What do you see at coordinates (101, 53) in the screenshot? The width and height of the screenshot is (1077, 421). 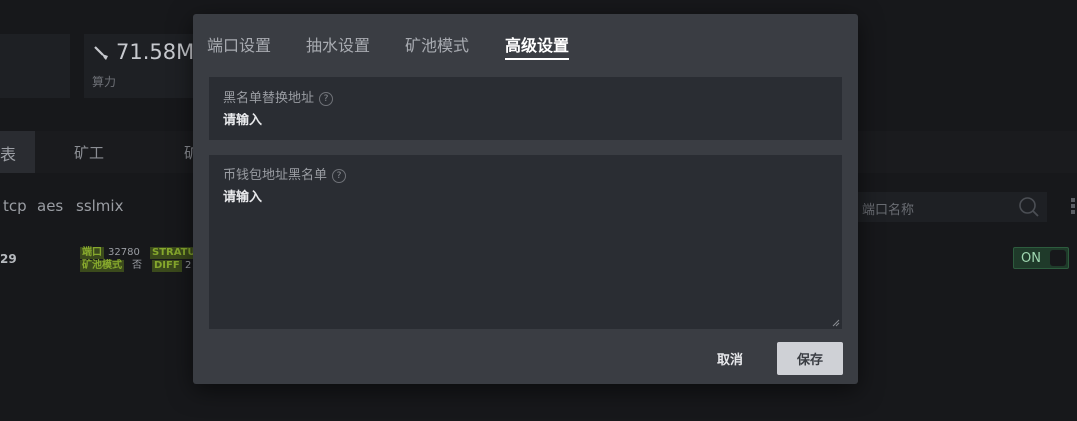 I see `shovel-icon` at bounding box center [101, 53].